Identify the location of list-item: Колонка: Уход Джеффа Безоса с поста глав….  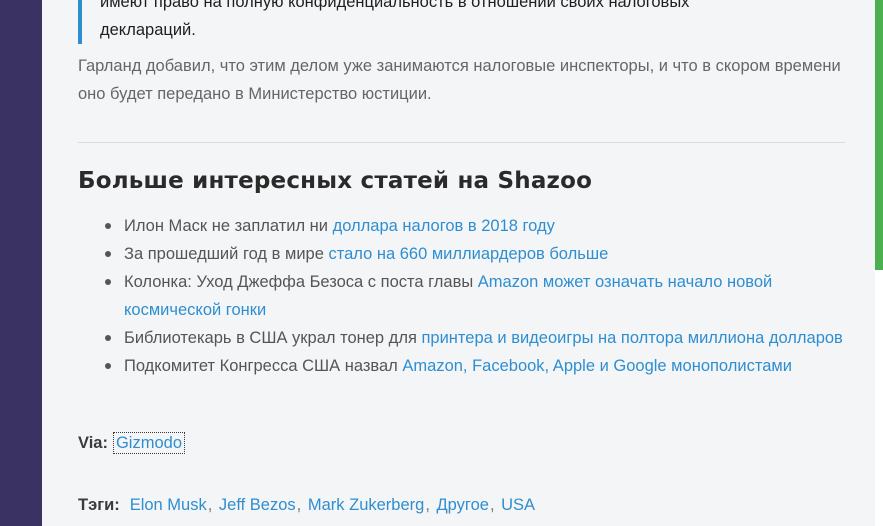
(484, 296).